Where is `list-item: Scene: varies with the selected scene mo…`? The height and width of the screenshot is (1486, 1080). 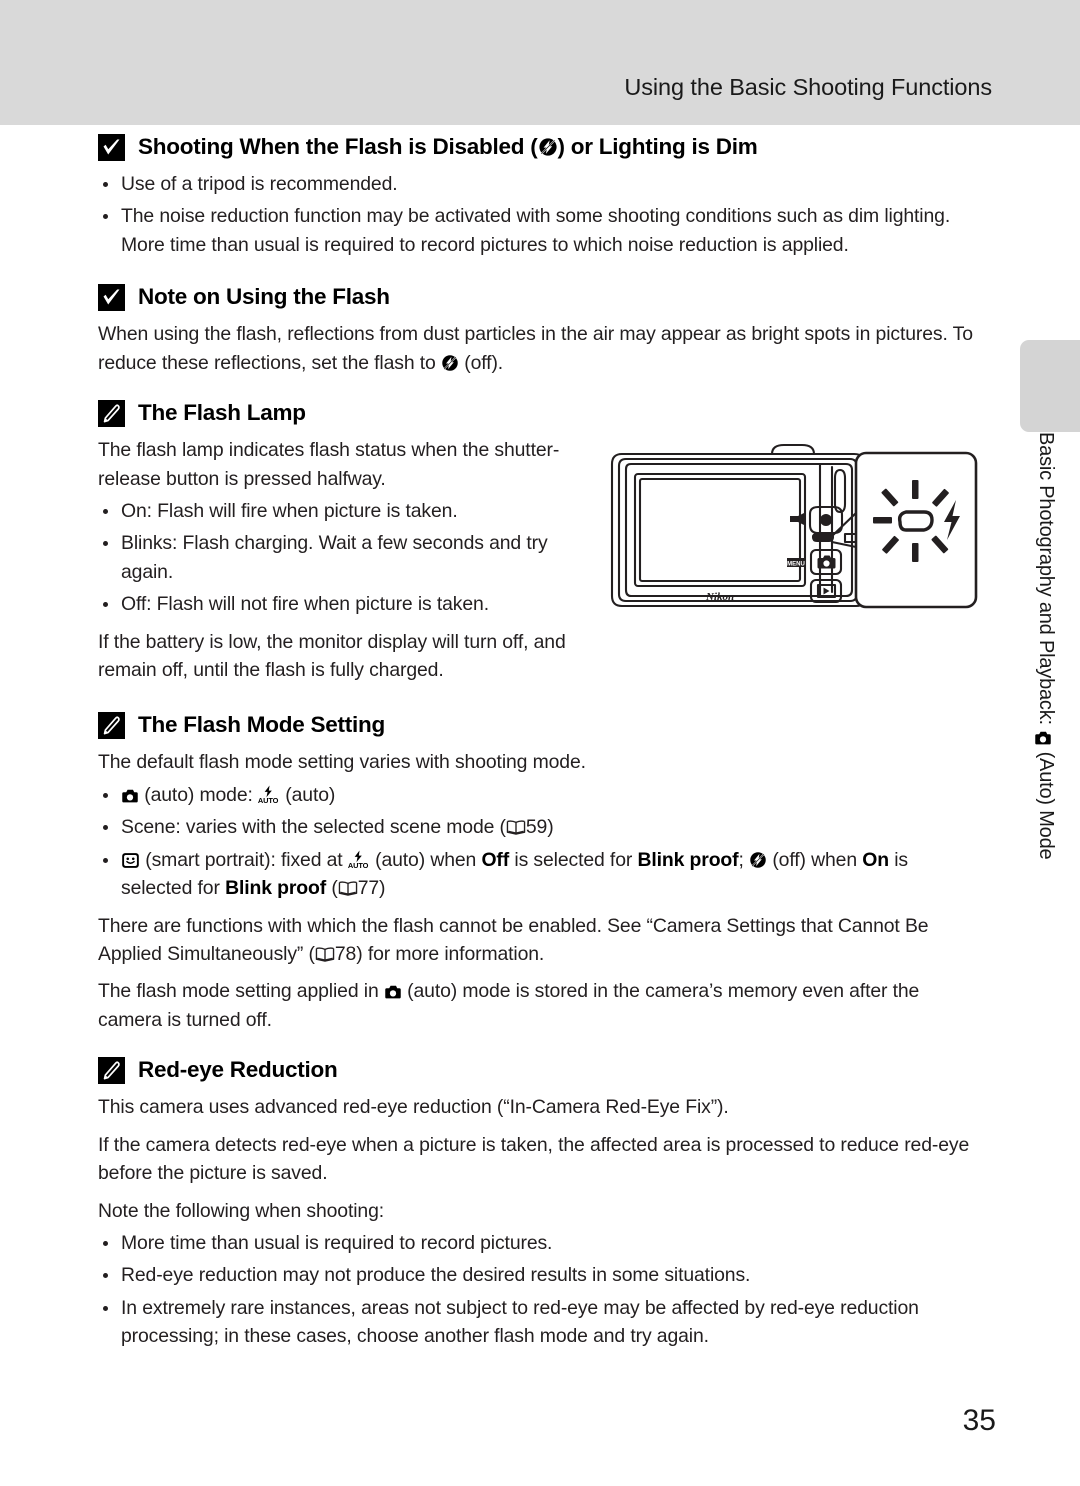
list-item: Scene: varies with the selected scene mo… is located at coordinates (539, 827).